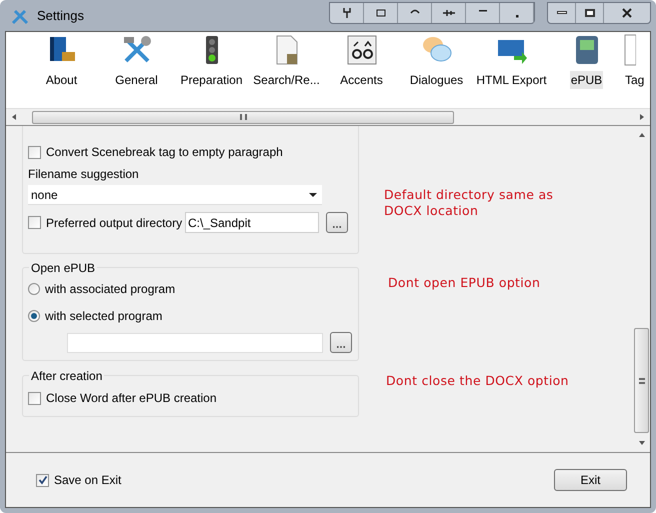  Describe the element at coordinates (211, 80) in the screenshot. I see `toolbar-label: Preparation` at that location.